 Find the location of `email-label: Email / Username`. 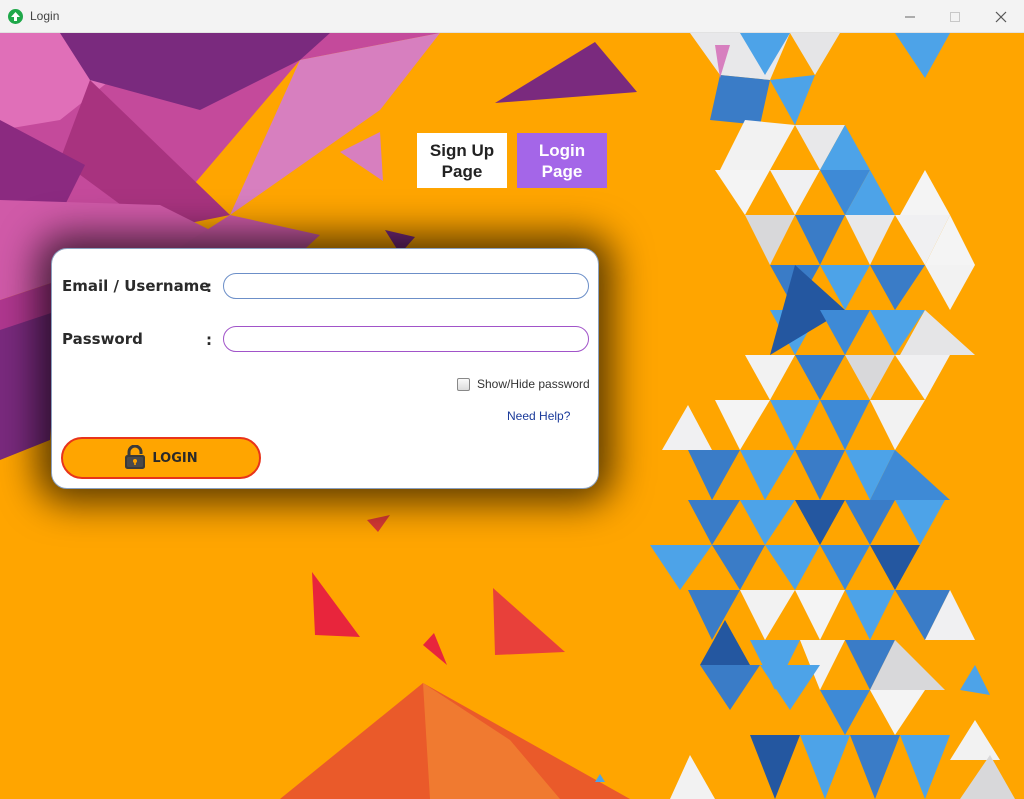

email-label: Email / Username is located at coordinates (136, 286).